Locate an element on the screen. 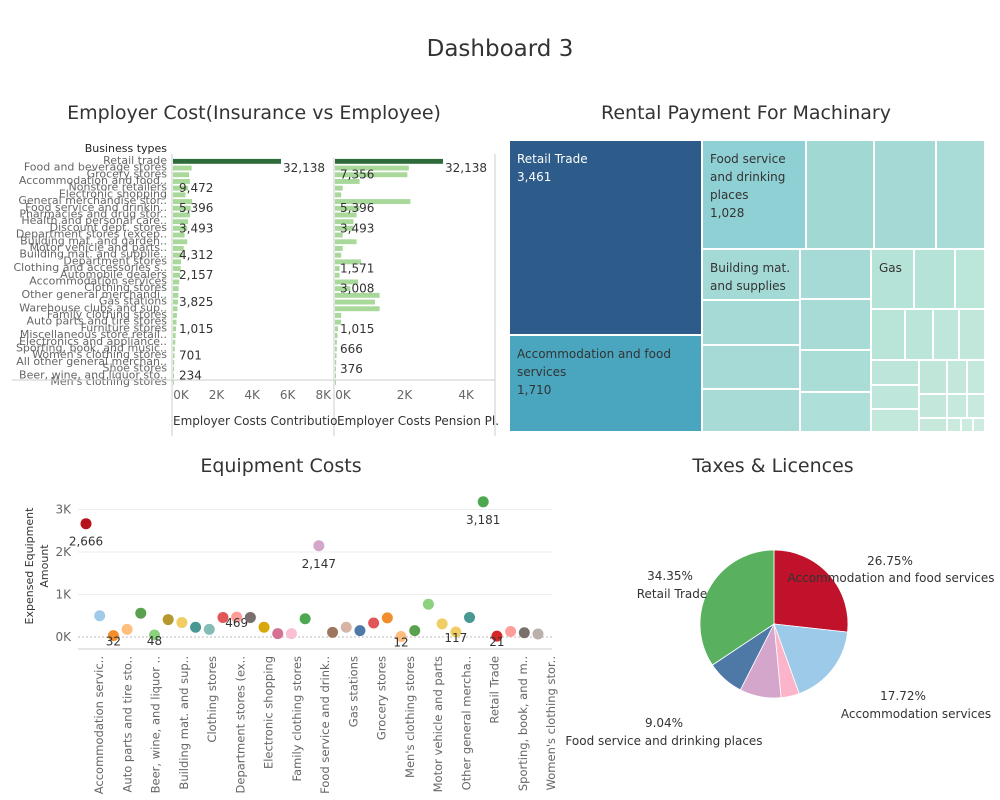 The width and height of the screenshot is (1000, 800). pie-percent-label: 34.35% is located at coordinates (670, 576).